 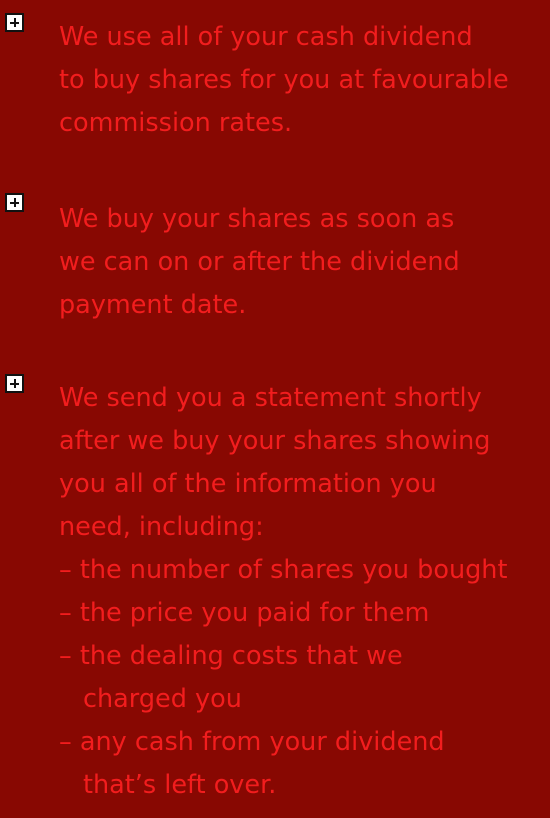 I want to click on subitem-4: – any cash from your dividend, so click(x=252, y=742).